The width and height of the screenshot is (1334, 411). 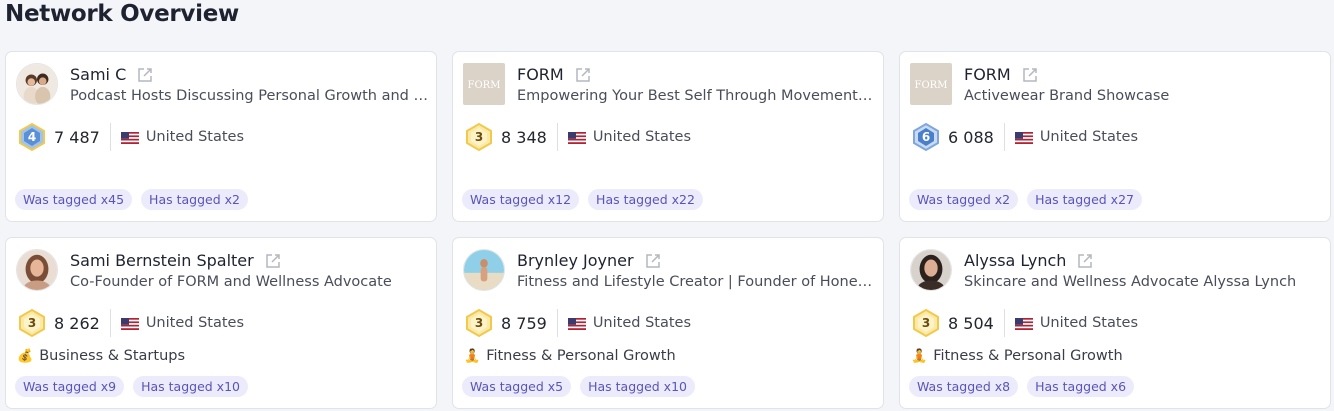 I want to click on has-tagged-chip: Has tagged x2, so click(x=194, y=199).